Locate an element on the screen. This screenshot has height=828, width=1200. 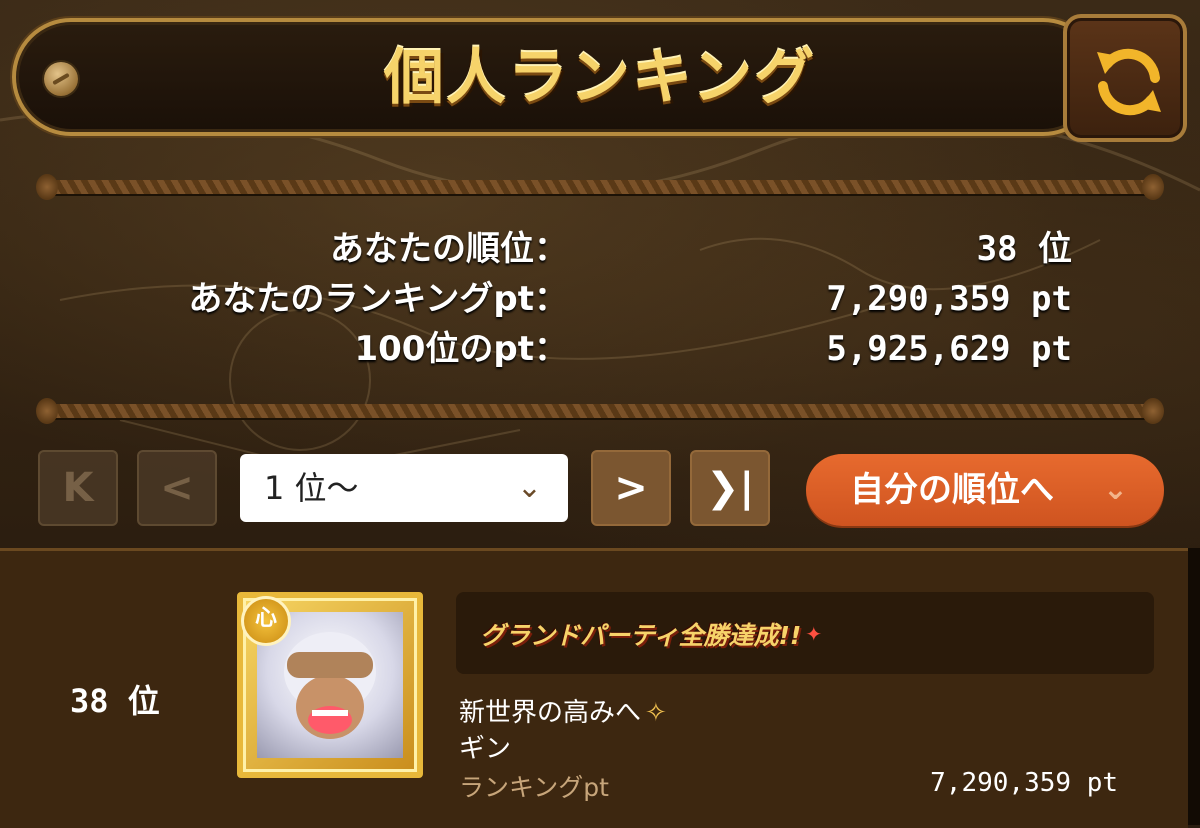
prev-page-icon: < is located at coordinates (177, 488).